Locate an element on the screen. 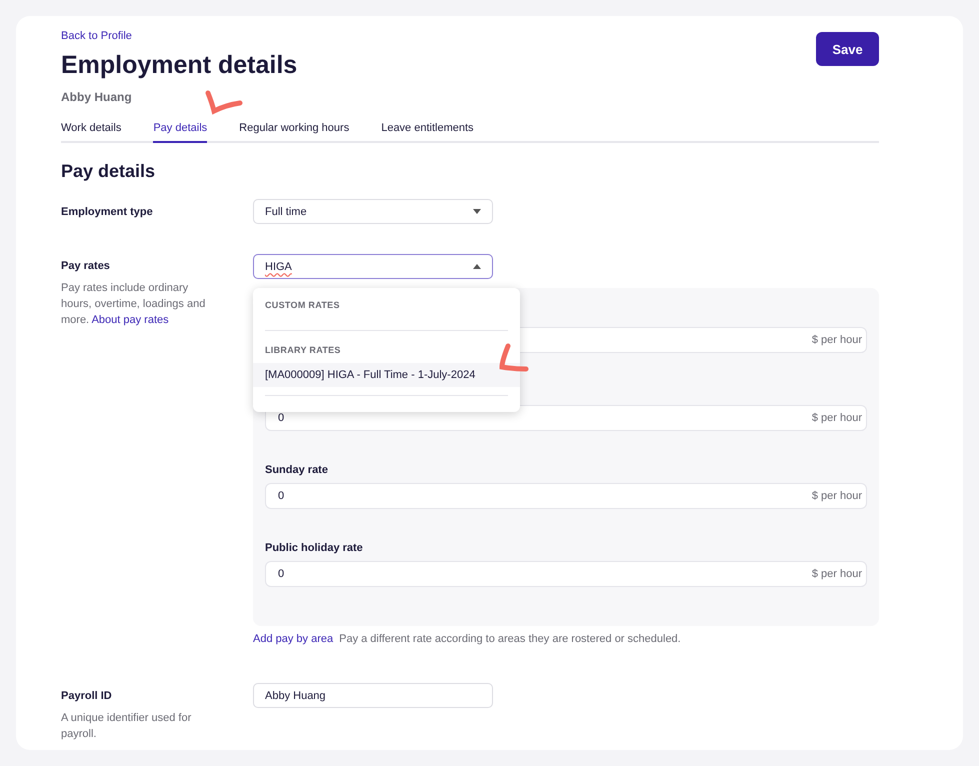 This screenshot has height=766, width=979. dropdown-option: [MA000009] HIGA - Full Time - 1-July-2024 is located at coordinates (386, 375).